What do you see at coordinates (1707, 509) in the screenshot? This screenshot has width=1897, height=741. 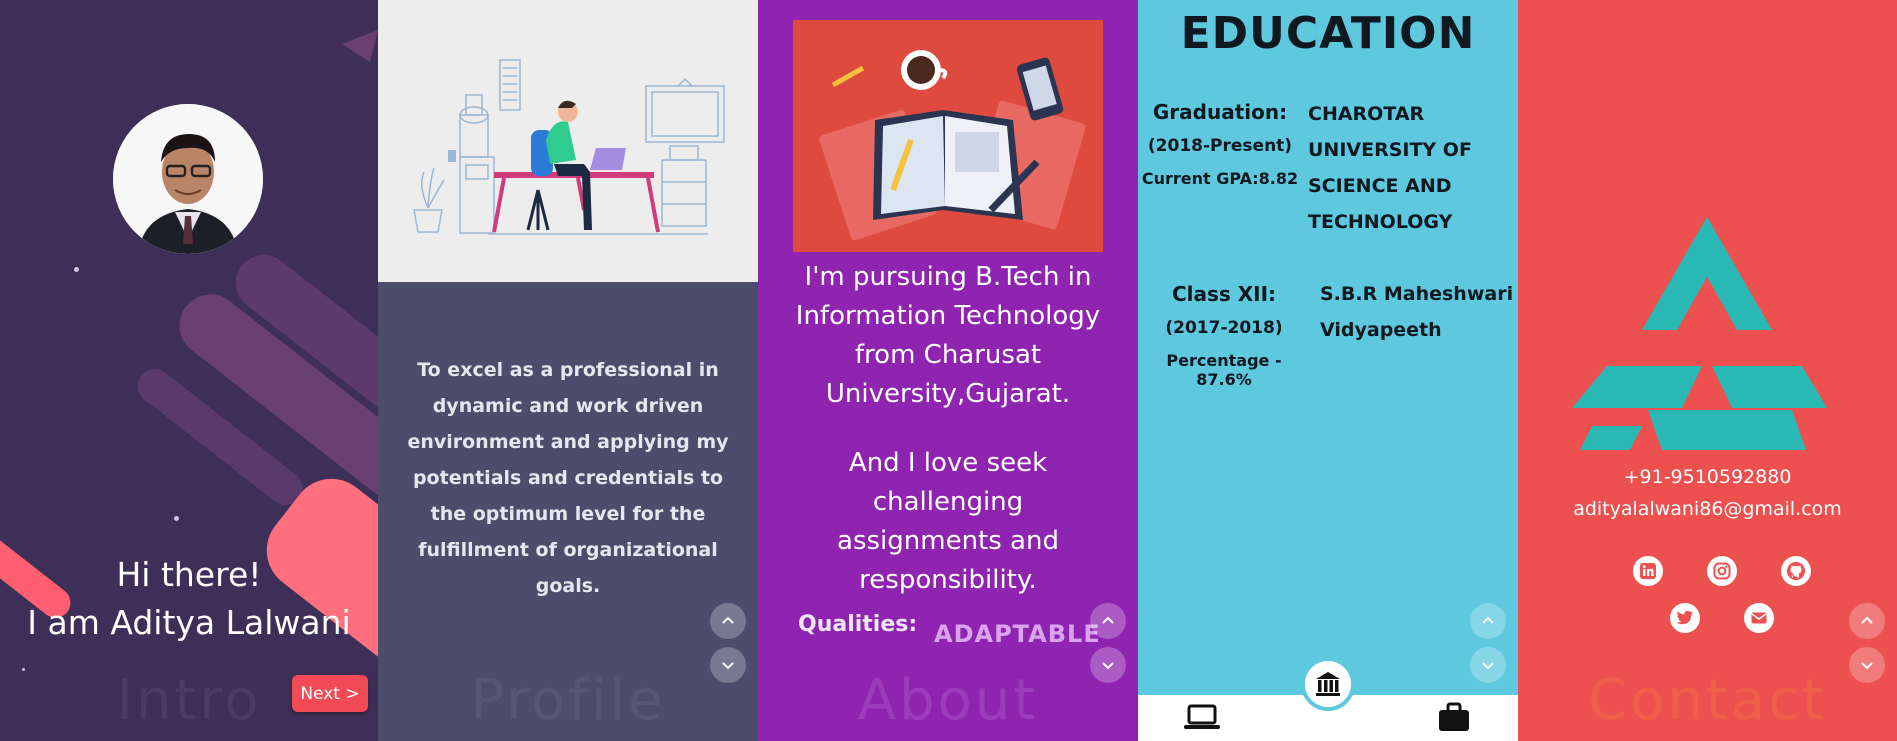 I see `email-address: adityalalwani86@gmail.com` at bounding box center [1707, 509].